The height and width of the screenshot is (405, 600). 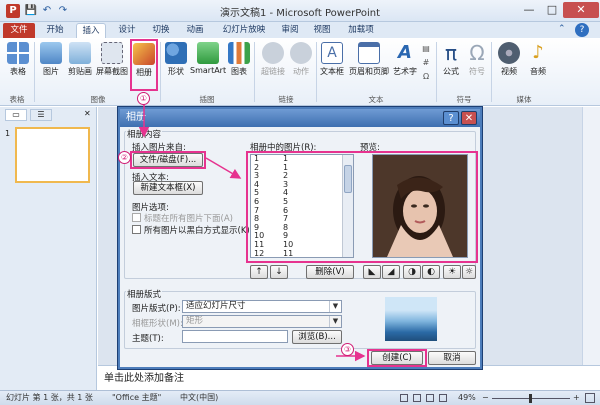 I want to click on arrow-step2, so click(x=223, y=168).